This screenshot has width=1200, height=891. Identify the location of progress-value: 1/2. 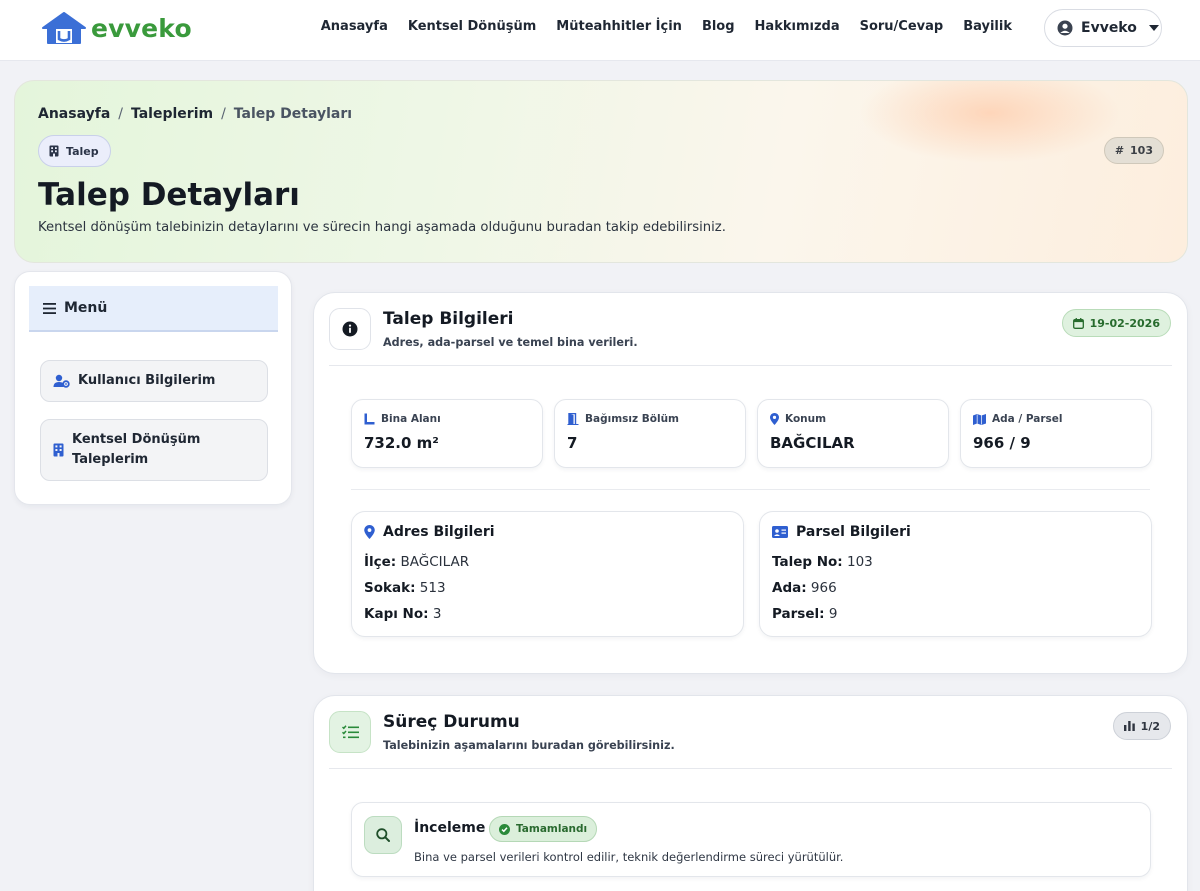
(1150, 726).